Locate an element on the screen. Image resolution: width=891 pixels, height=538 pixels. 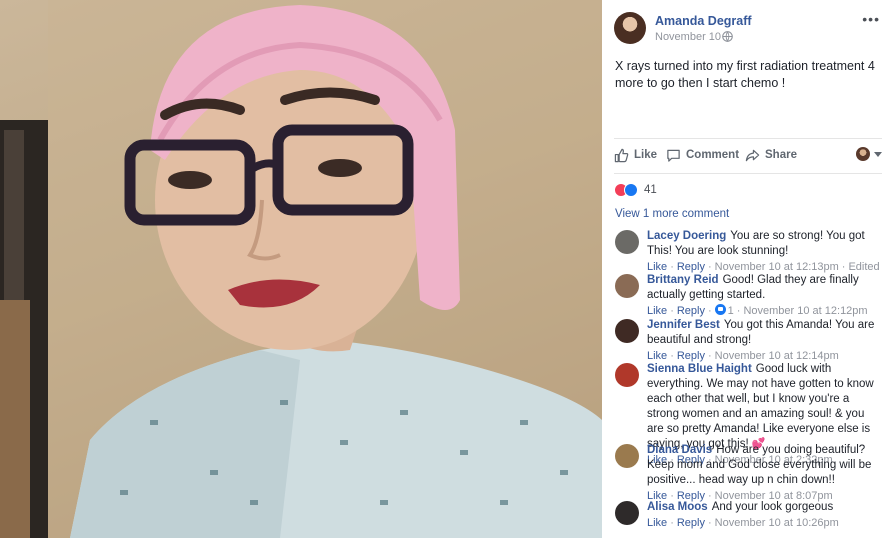
share-arrow-icon is located at coordinates (752, 155).